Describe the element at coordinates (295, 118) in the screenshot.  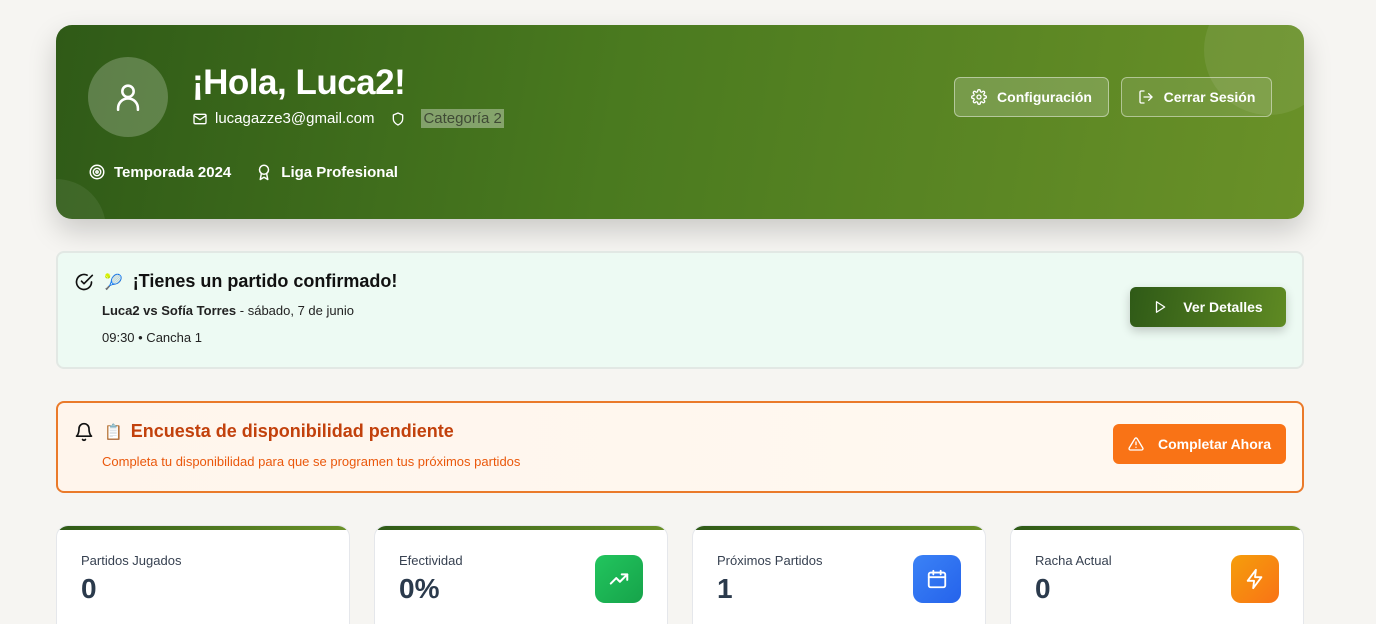
I see `email-text: lucagazze3@gmail.com` at that location.